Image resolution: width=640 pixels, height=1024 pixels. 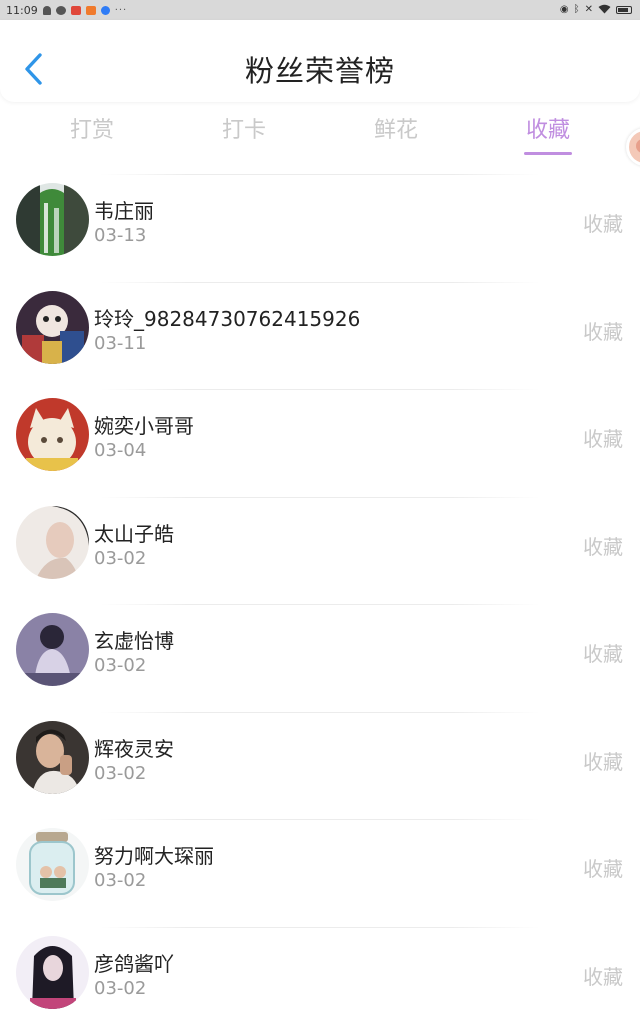 What do you see at coordinates (90, 10) in the screenshot?
I see `app-orange-icon` at bounding box center [90, 10].